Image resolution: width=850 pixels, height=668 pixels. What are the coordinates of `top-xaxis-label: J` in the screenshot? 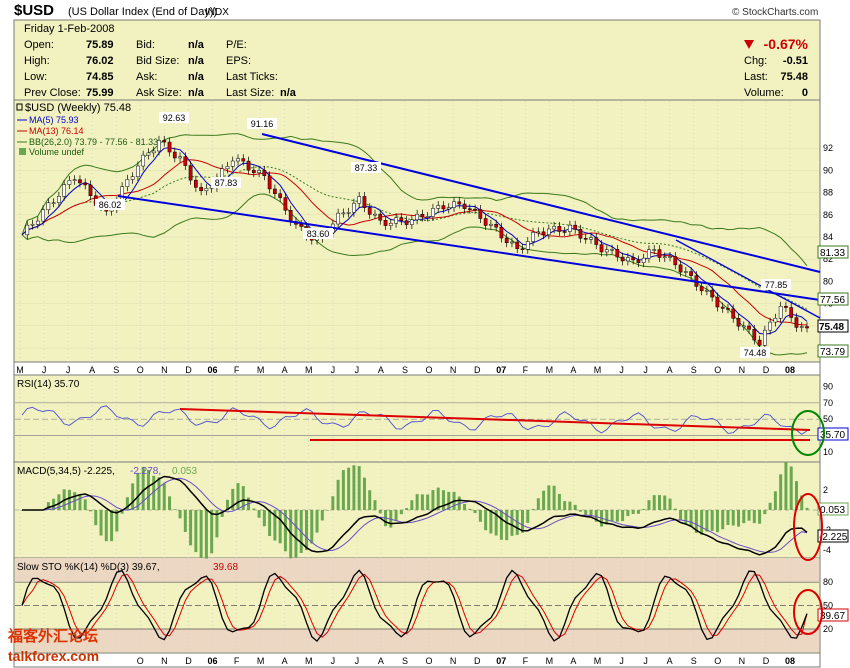 It's located at (333, 370).